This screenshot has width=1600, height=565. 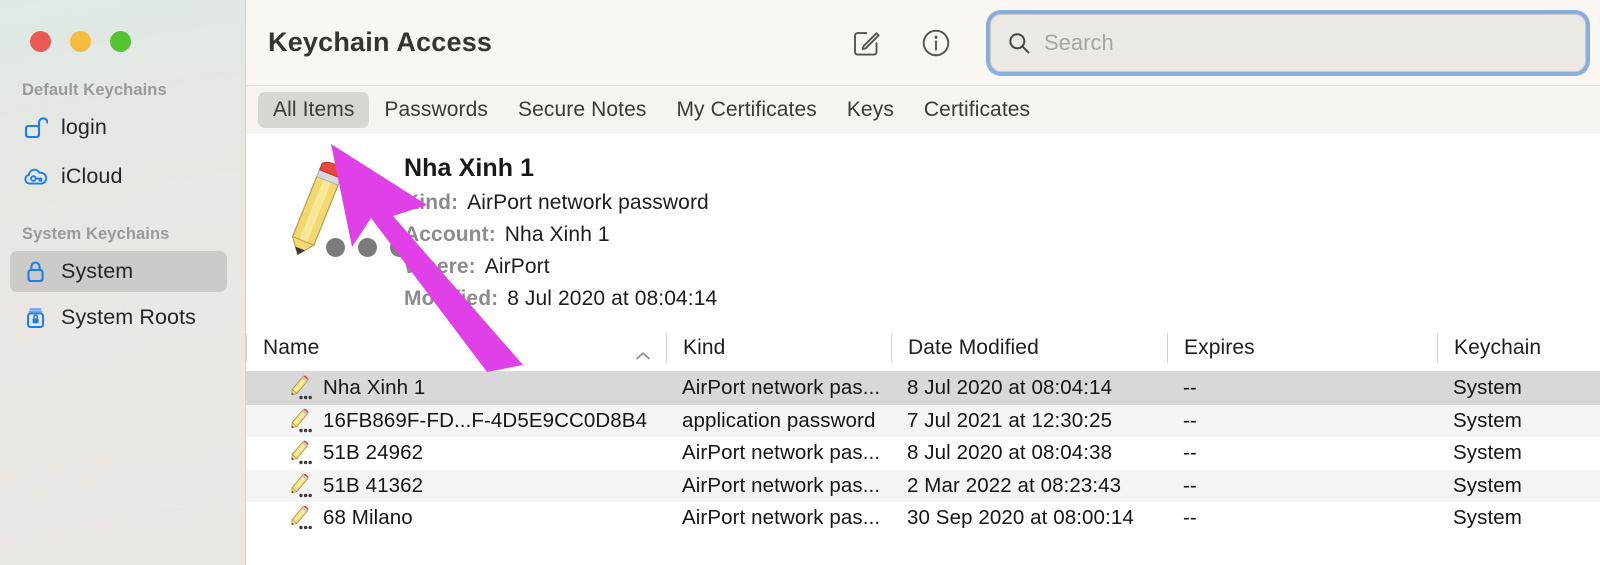 I want to click on tab-certificates: Certificates, so click(x=977, y=110).